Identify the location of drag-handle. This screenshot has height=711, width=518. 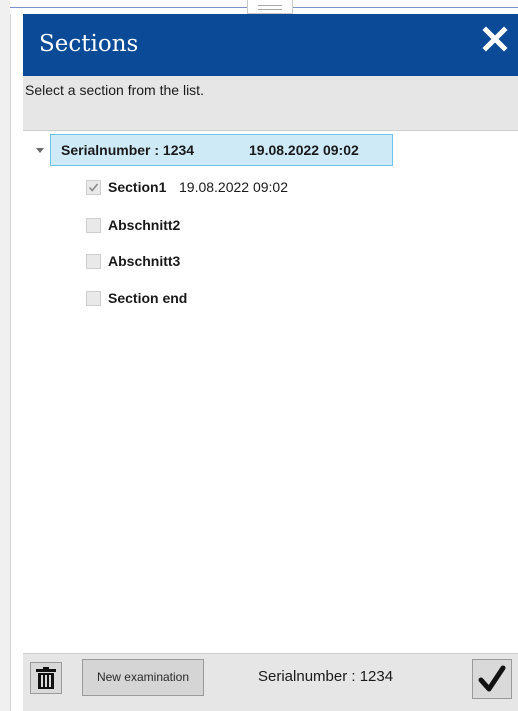
(270, 7).